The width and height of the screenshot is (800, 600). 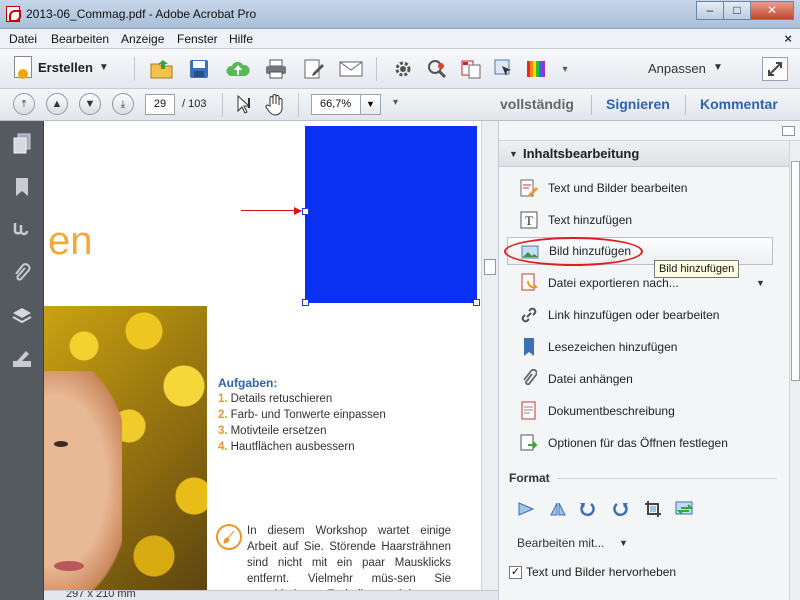 I want to click on window-controls: – □ ✕, so click(x=745, y=10).